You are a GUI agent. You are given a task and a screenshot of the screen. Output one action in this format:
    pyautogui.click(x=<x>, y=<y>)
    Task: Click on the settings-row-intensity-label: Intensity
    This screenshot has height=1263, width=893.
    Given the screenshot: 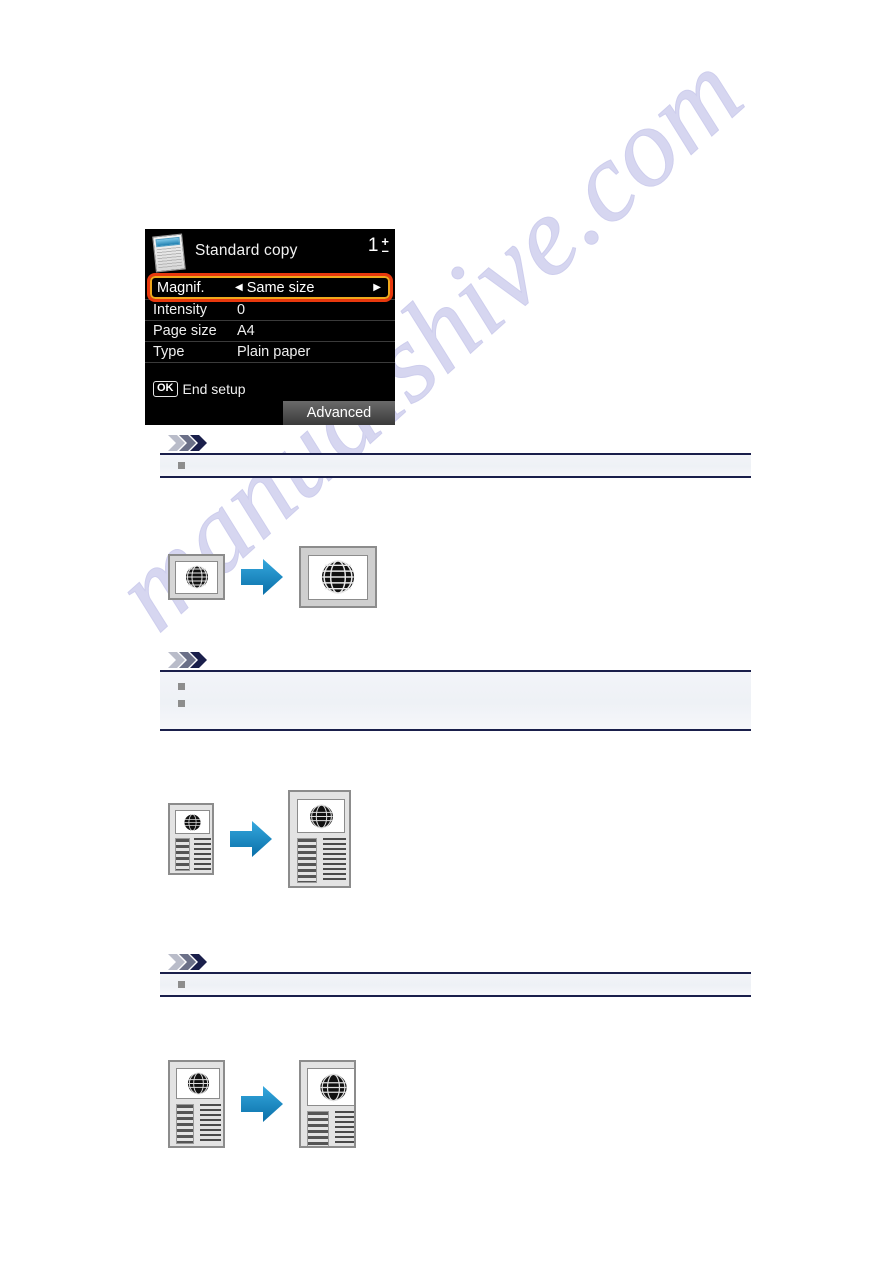 What is the action you would take?
    pyautogui.click(x=180, y=310)
    